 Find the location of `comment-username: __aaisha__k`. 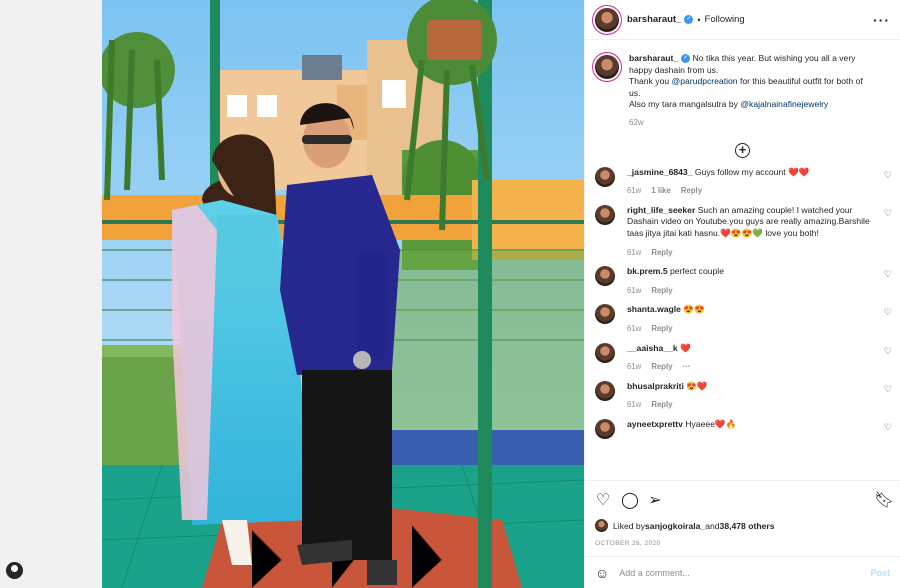

comment-username: __aaisha__k is located at coordinates (652, 348).